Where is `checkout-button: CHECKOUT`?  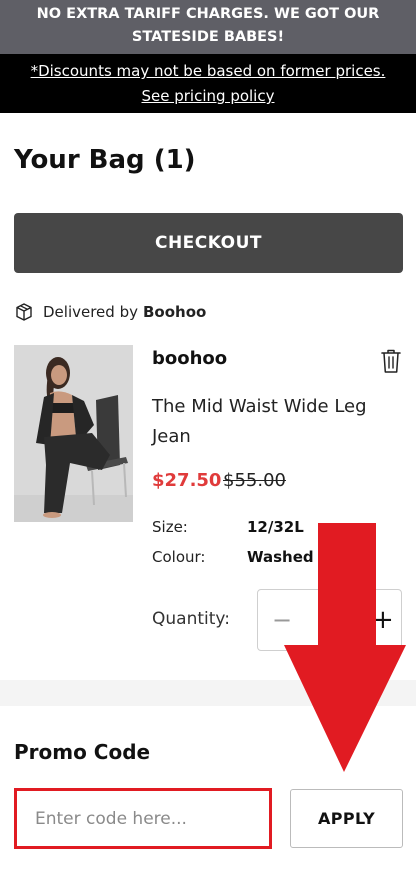
checkout-button: CHECKOUT is located at coordinates (208, 243).